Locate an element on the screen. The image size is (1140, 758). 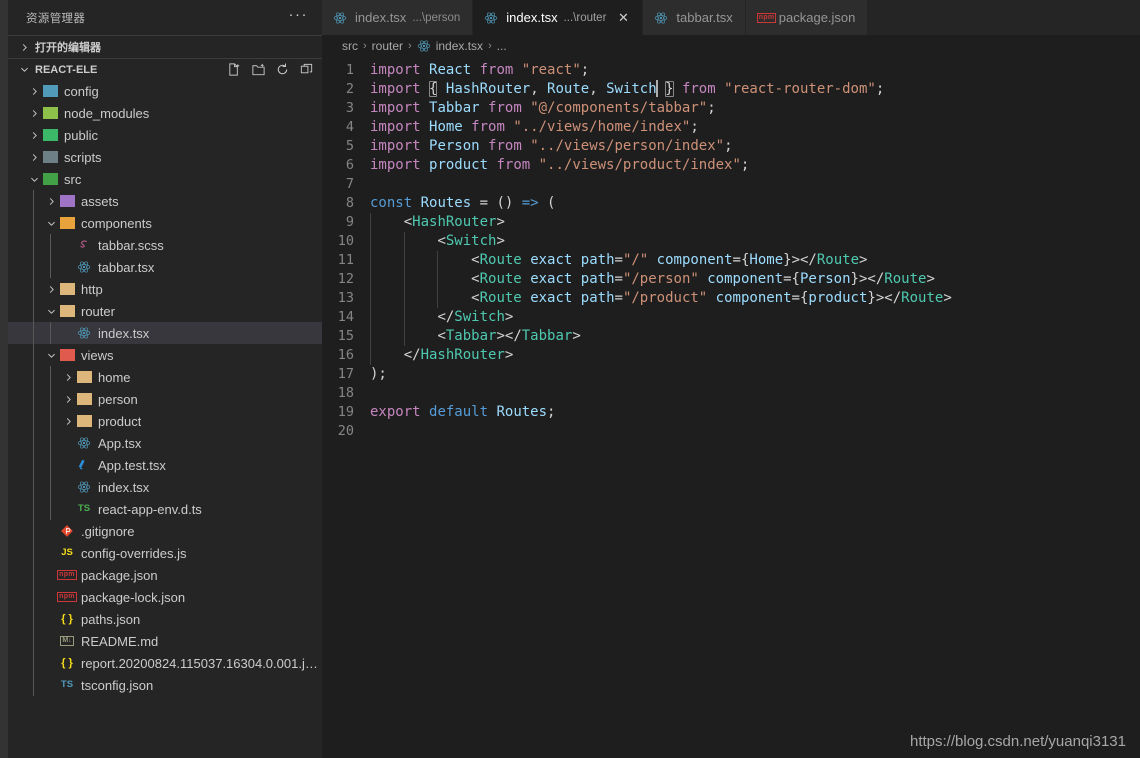
code-line: 19 export default Routes; is located at coordinates (731, 412).